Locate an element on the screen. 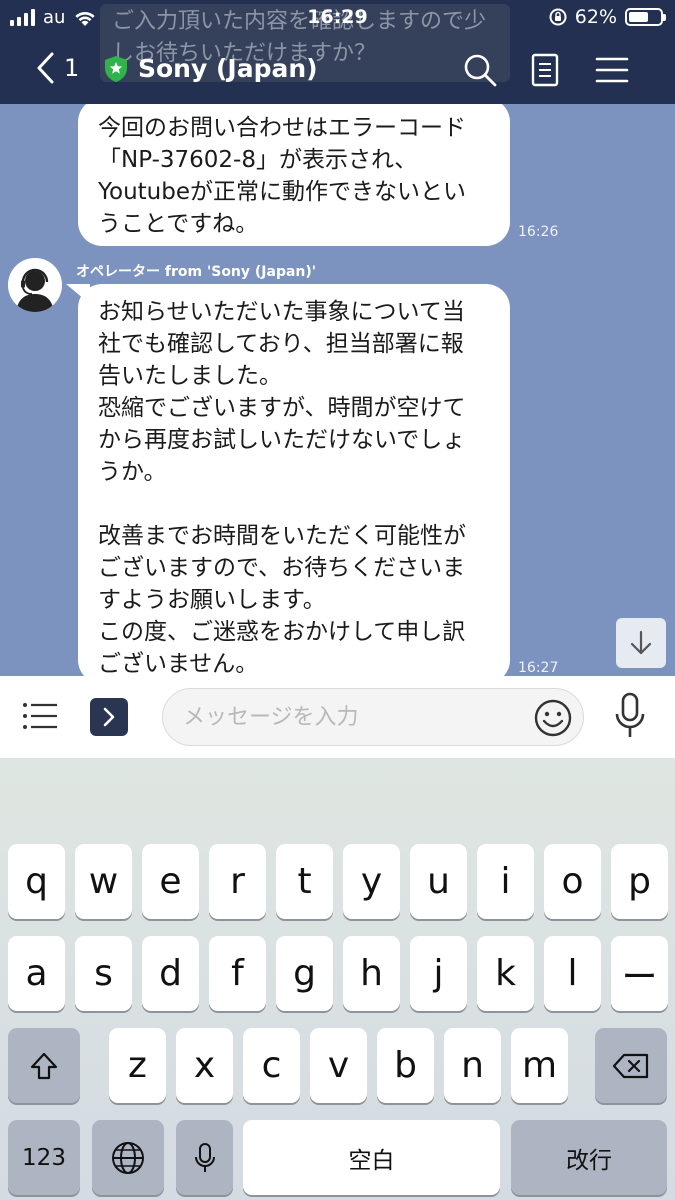 This screenshot has width=675, height=1200. arrow-down-icon is located at coordinates (641, 642).